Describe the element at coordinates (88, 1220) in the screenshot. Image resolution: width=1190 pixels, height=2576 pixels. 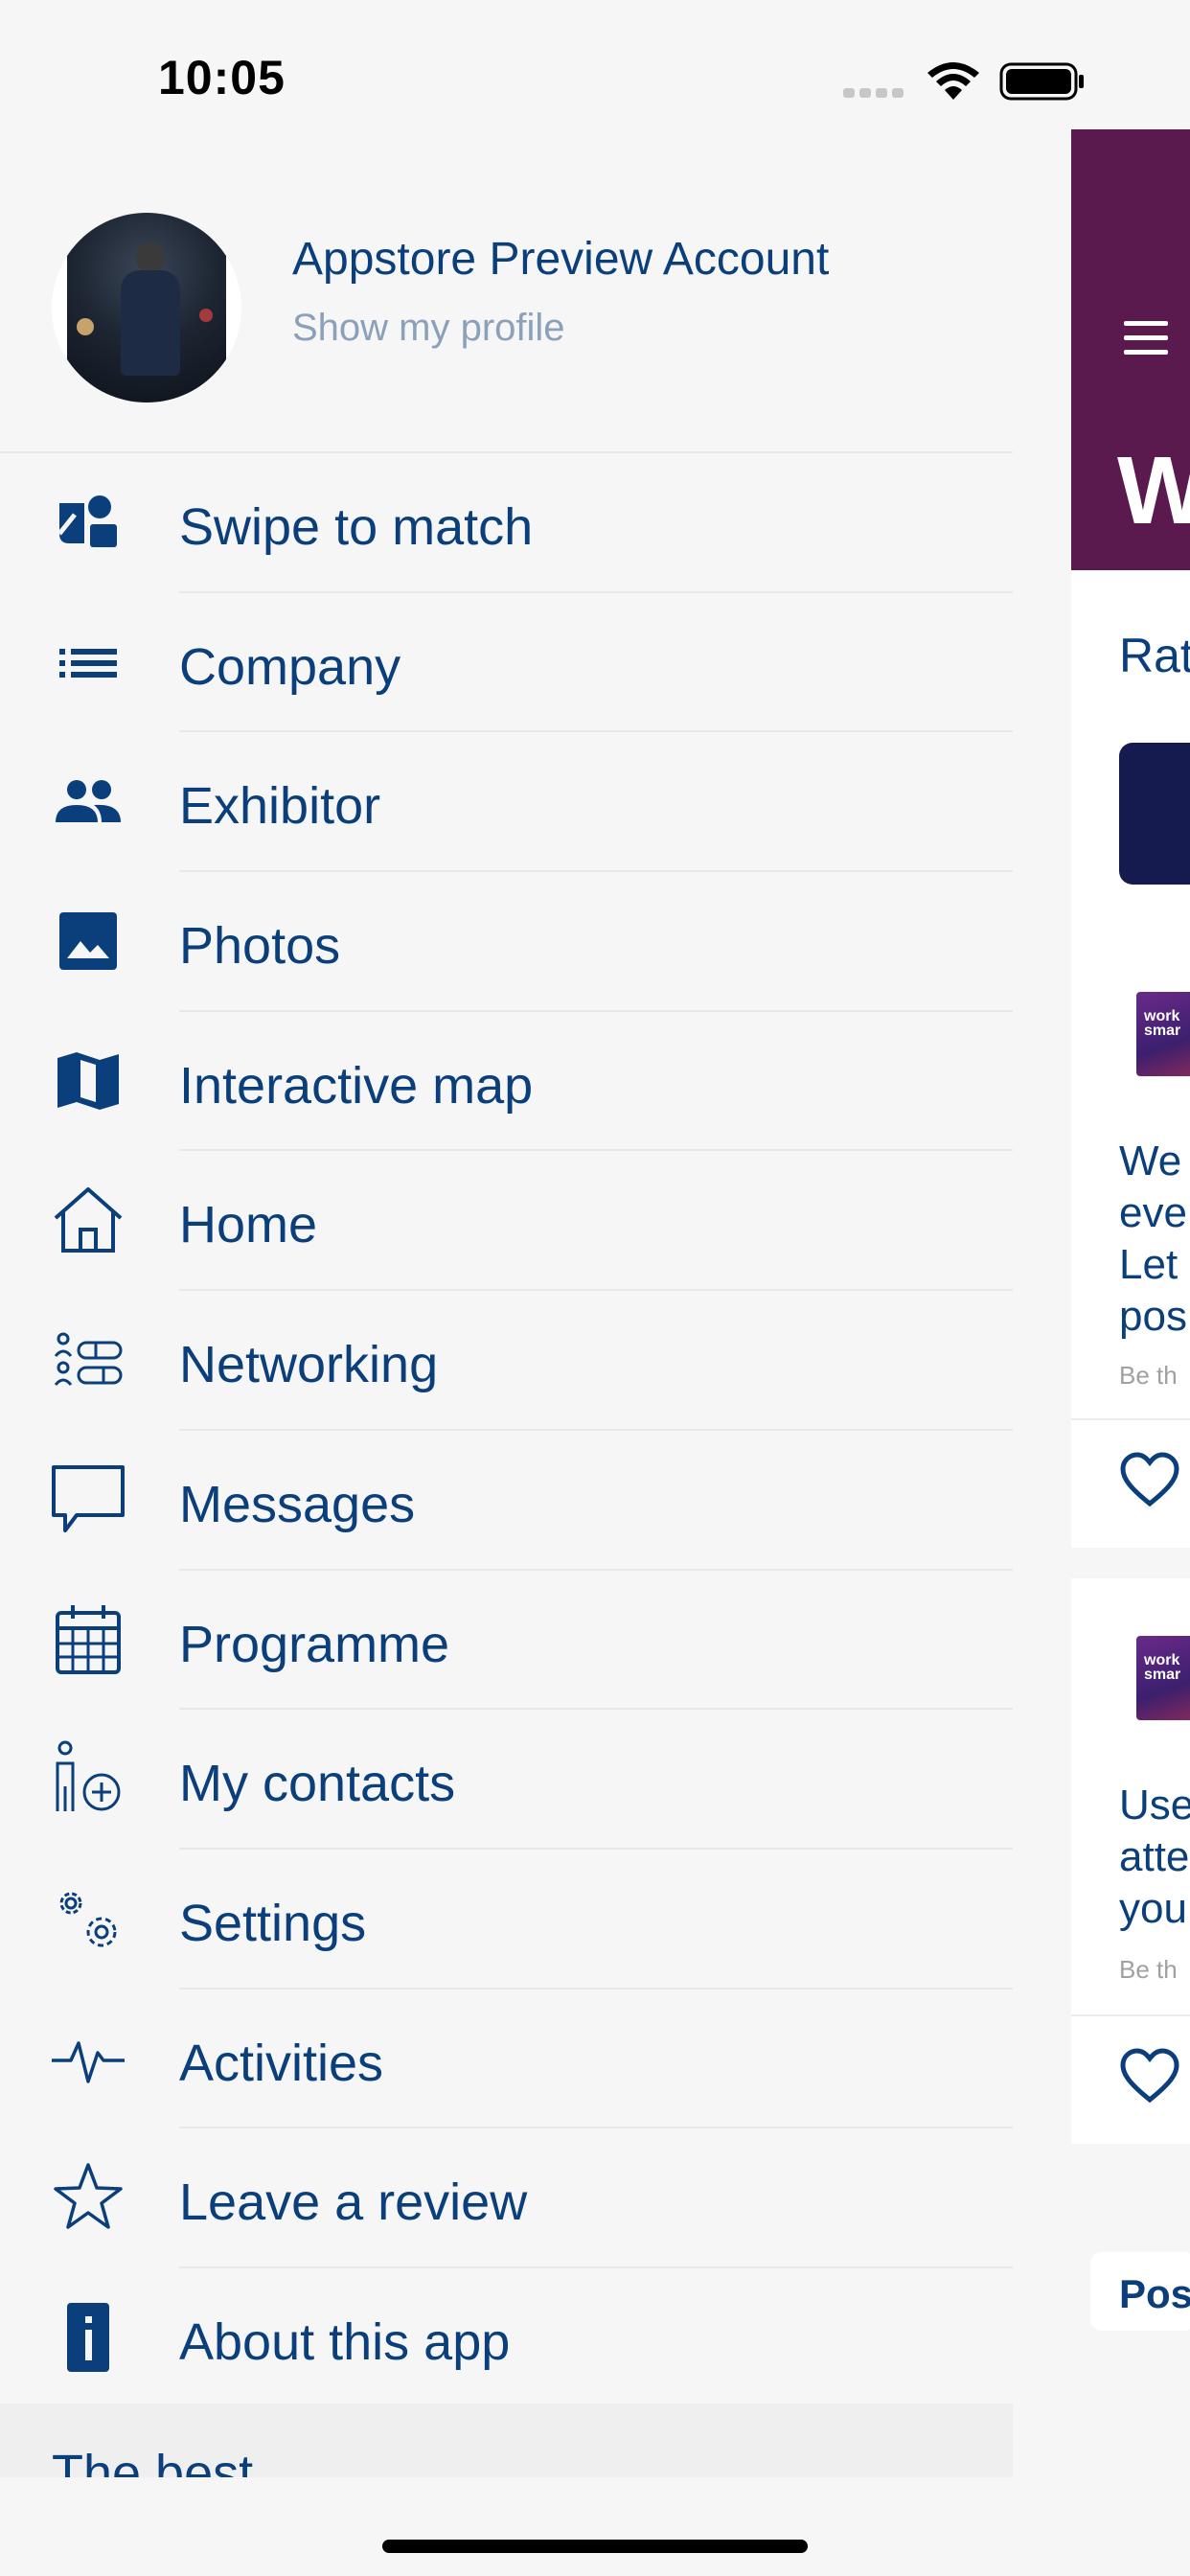
I see `home-icon` at that location.